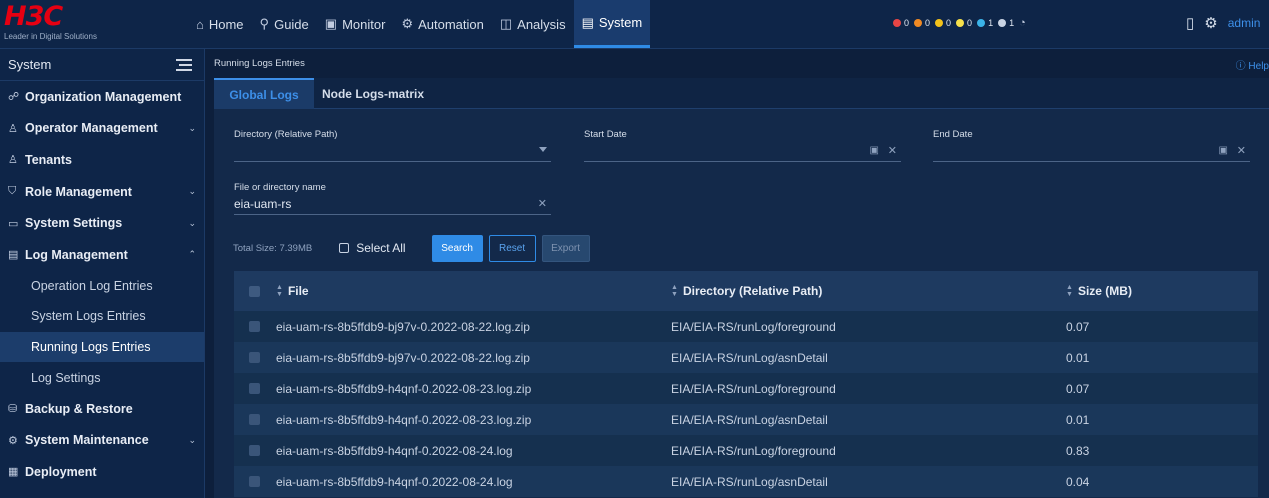  What do you see at coordinates (1022, 23) in the screenshot?
I see `sound-off-icon: ◔` at bounding box center [1022, 23].